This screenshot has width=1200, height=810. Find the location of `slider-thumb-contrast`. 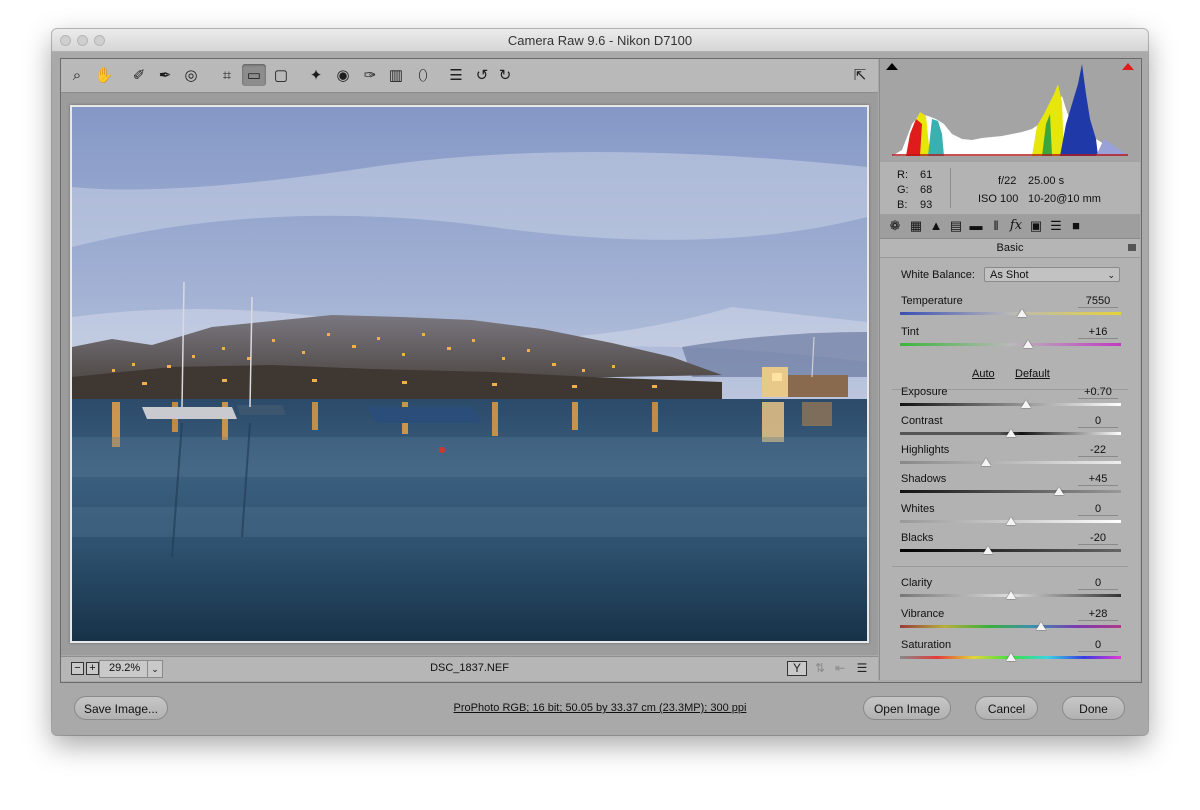

slider-thumb-contrast is located at coordinates (1010, 433).